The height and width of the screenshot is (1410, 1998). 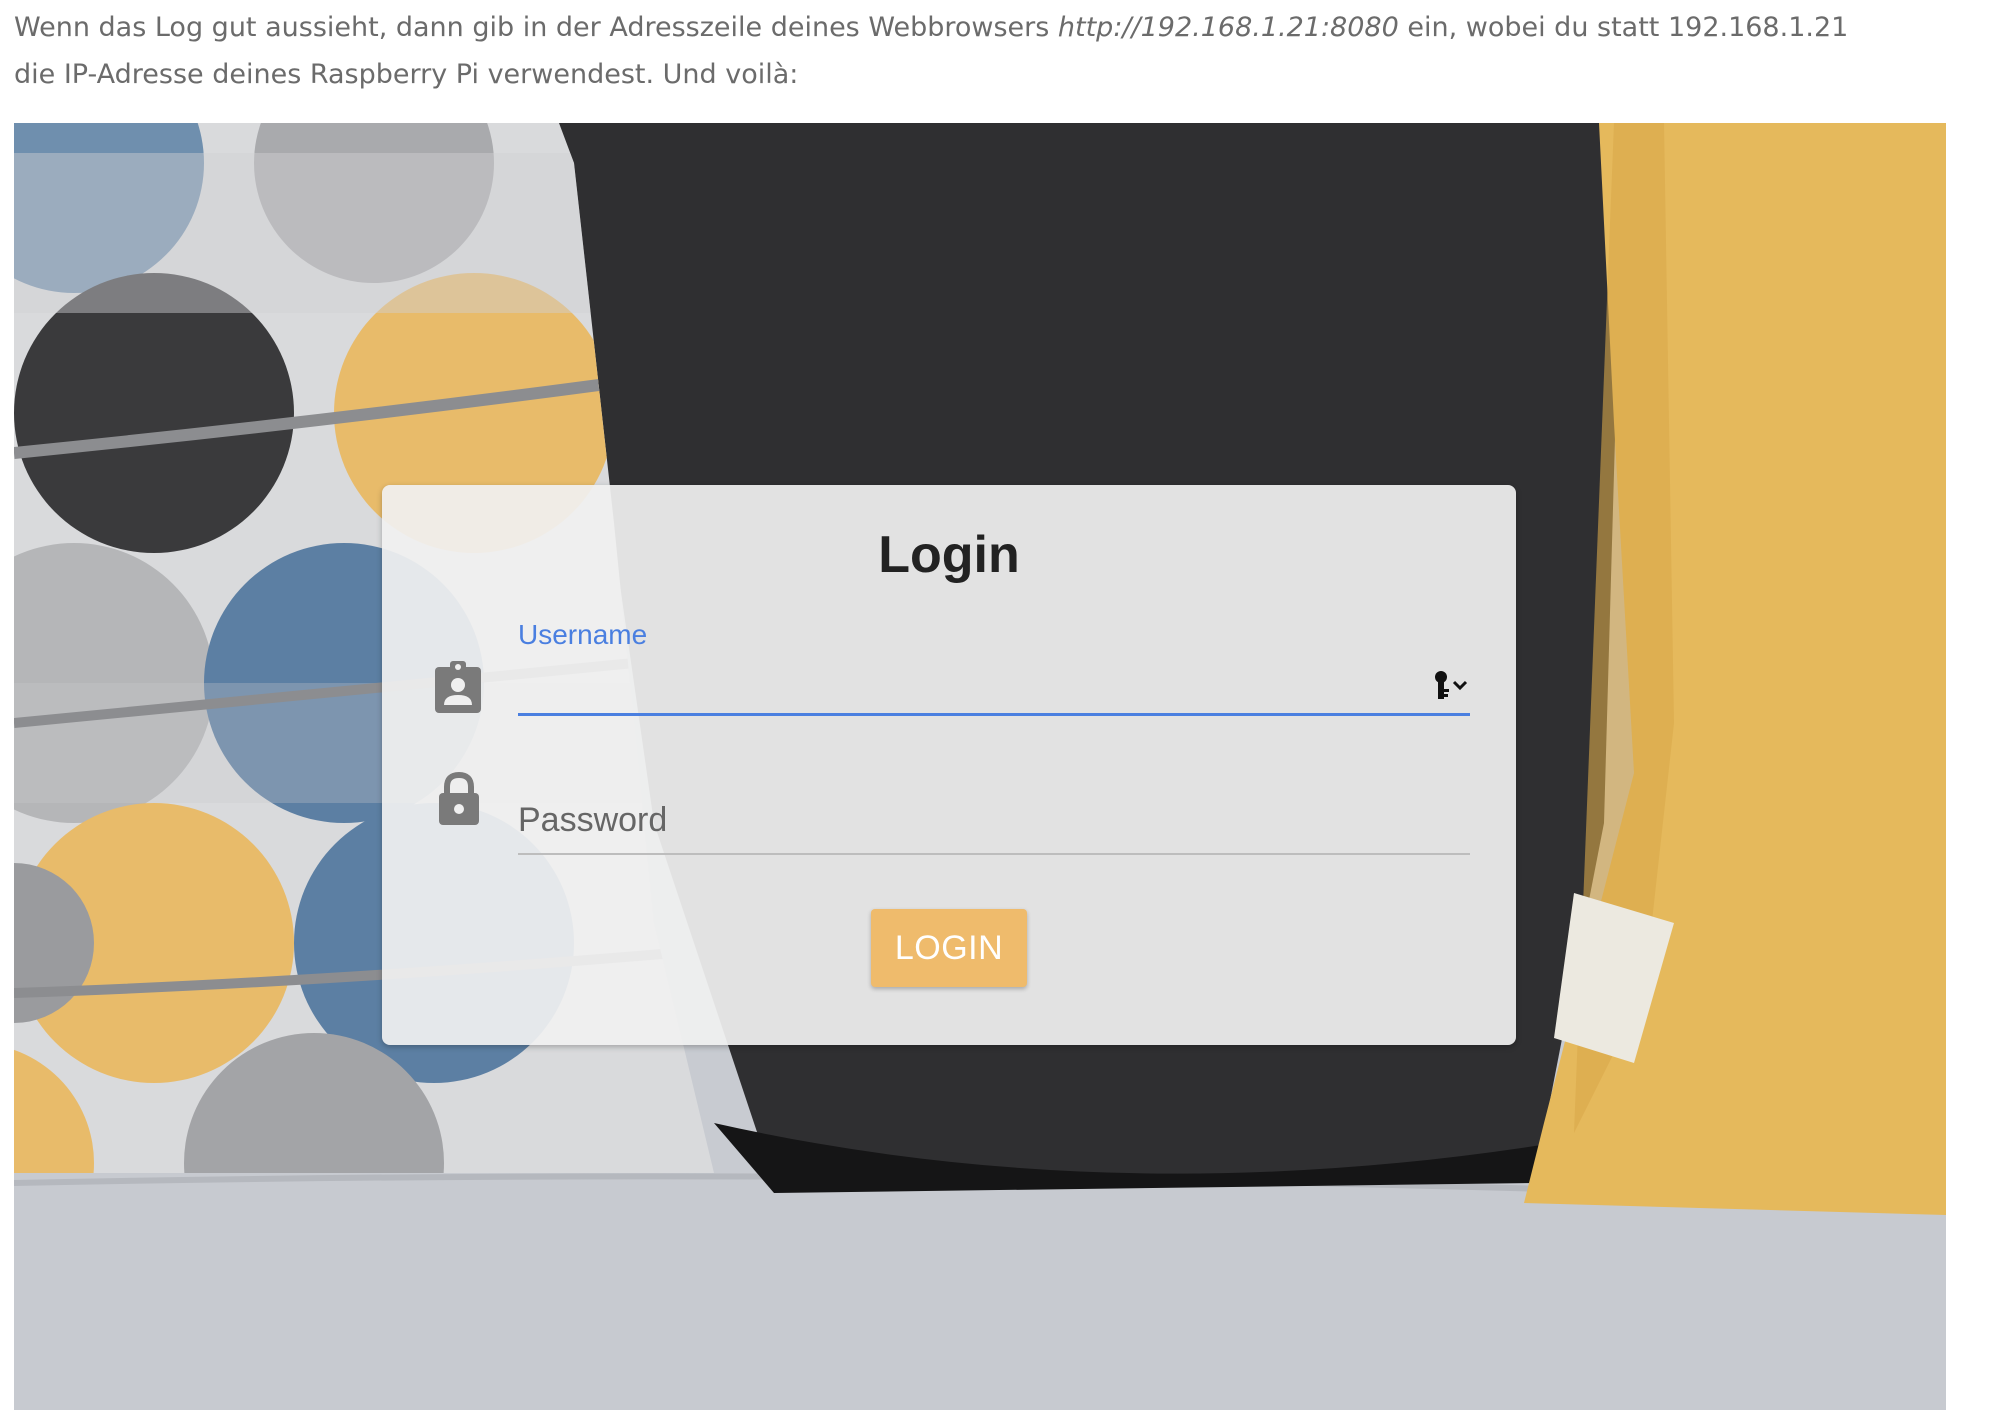 What do you see at coordinates (994, 686) in the screenshot?
I see `username-input` at bounding box center [994, 686].